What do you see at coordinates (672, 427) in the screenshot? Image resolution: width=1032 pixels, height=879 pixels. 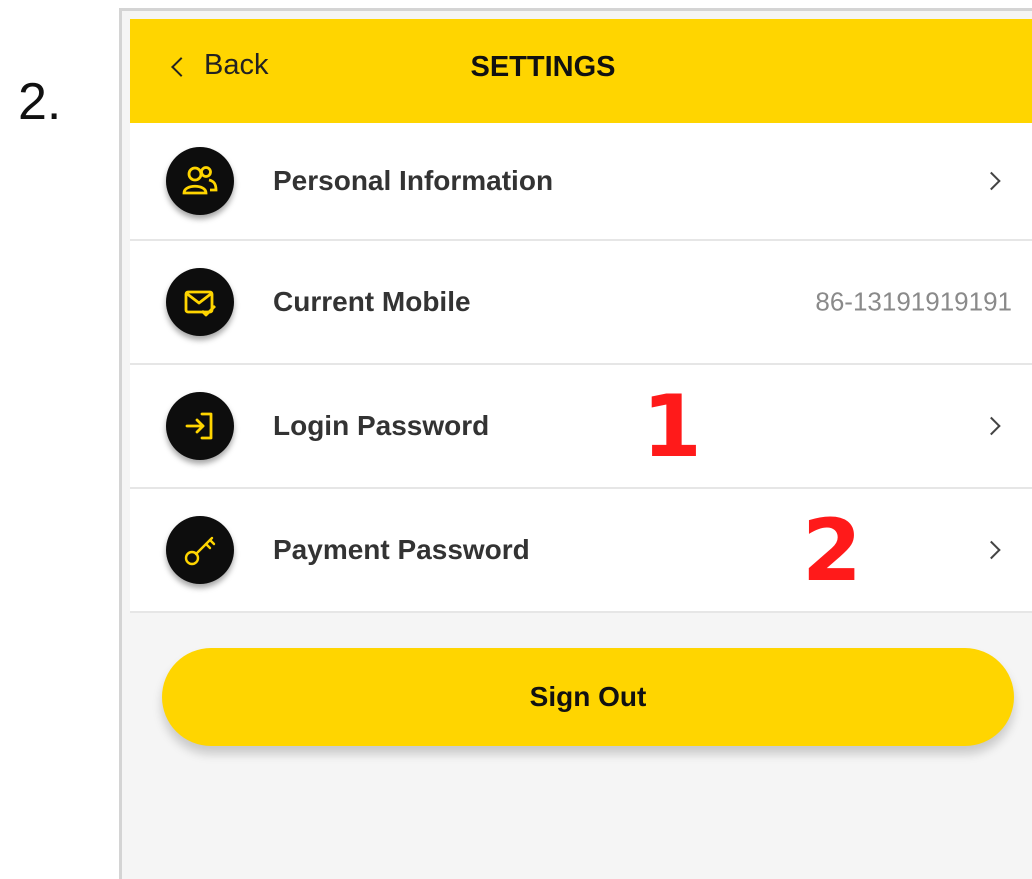 I see `annotation-1: 1` at bounding box center [672, 427].